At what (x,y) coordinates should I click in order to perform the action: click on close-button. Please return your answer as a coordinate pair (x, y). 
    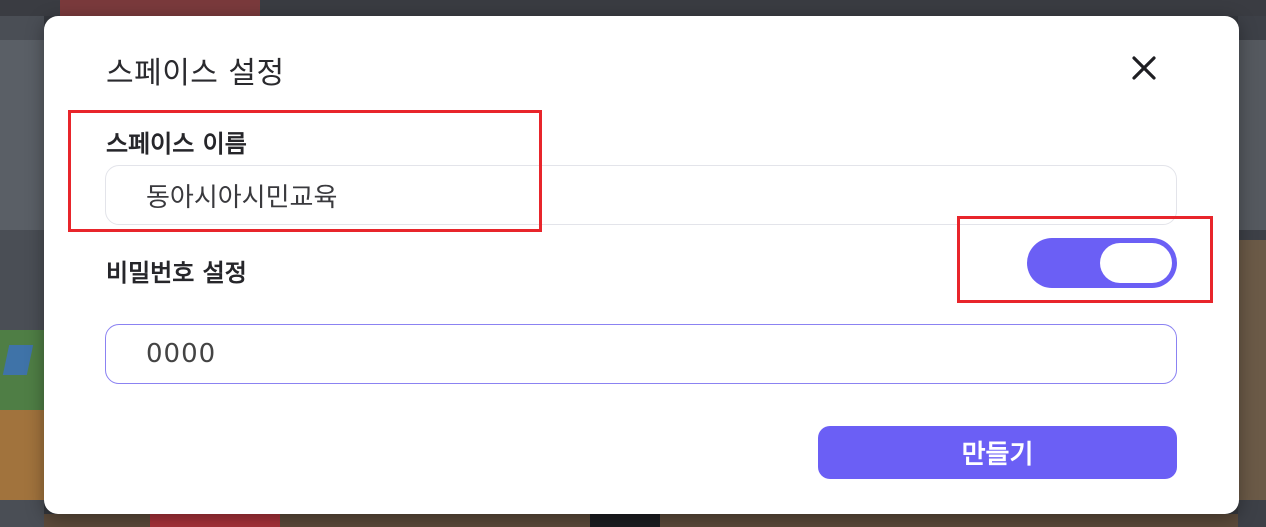
    Looking at the image, I should click on (1144, 68).